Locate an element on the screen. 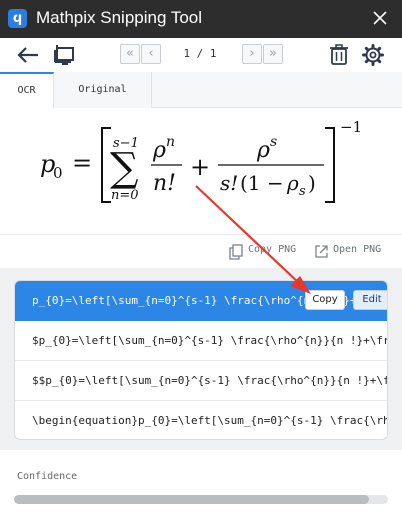 Image resolution: width=402 pixels, height=519 pixels. open-png-button: Open PNG is located at coordinates (357, 249).